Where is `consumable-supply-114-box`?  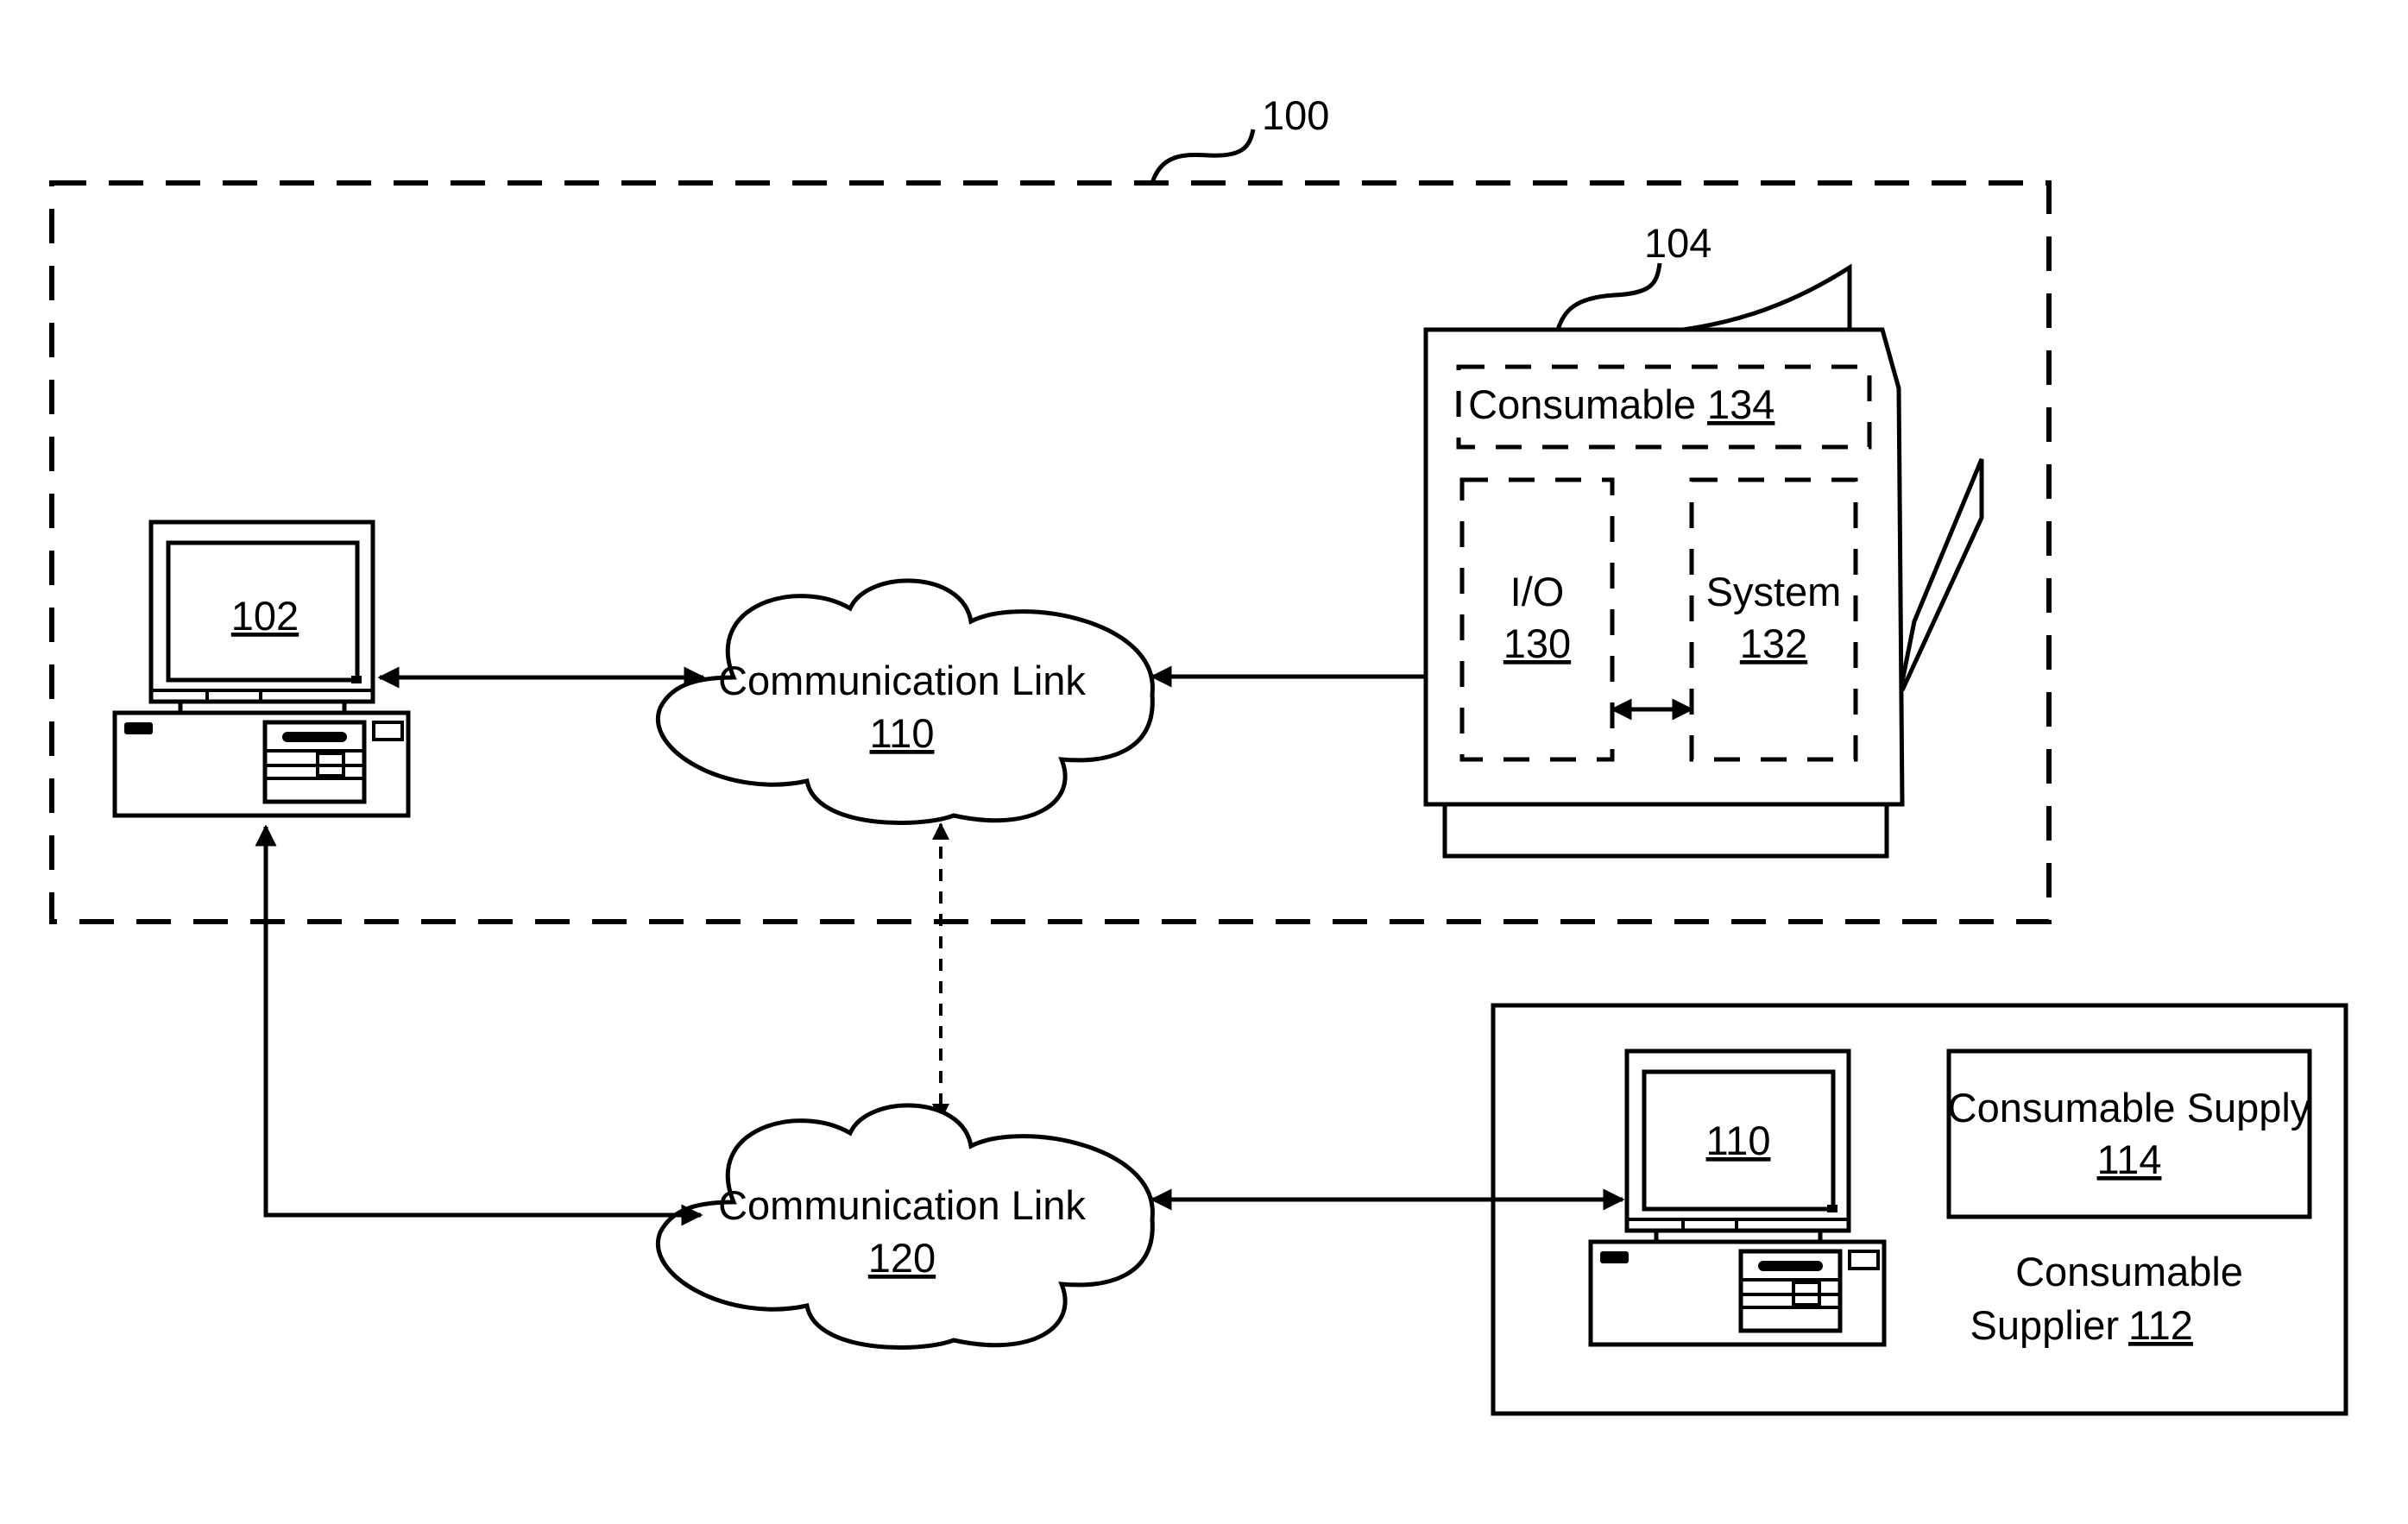 consumable-supply-114-box is located at coordinates (2129, 1134).